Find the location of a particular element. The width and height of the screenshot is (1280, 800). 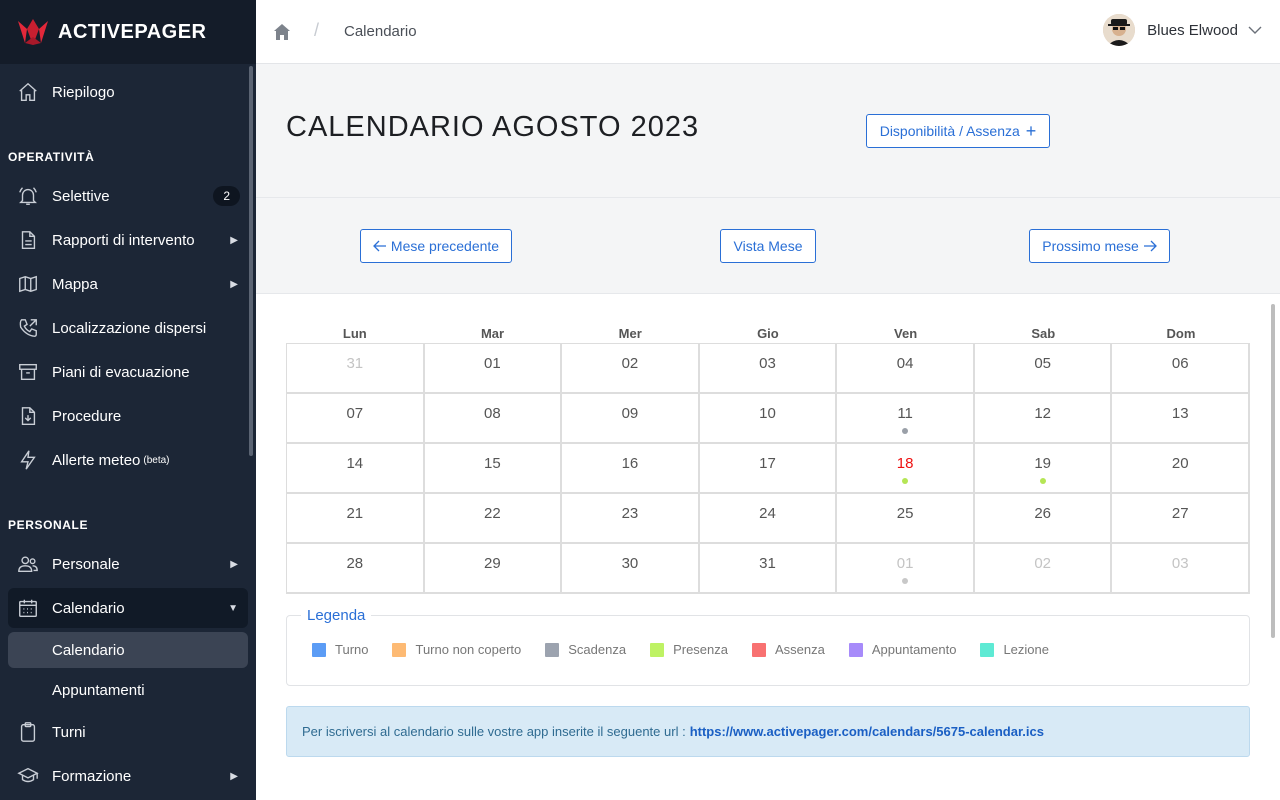

calendar-week-row: 07 08 09 10 11 12 13 is located at coordinates (769, 419).